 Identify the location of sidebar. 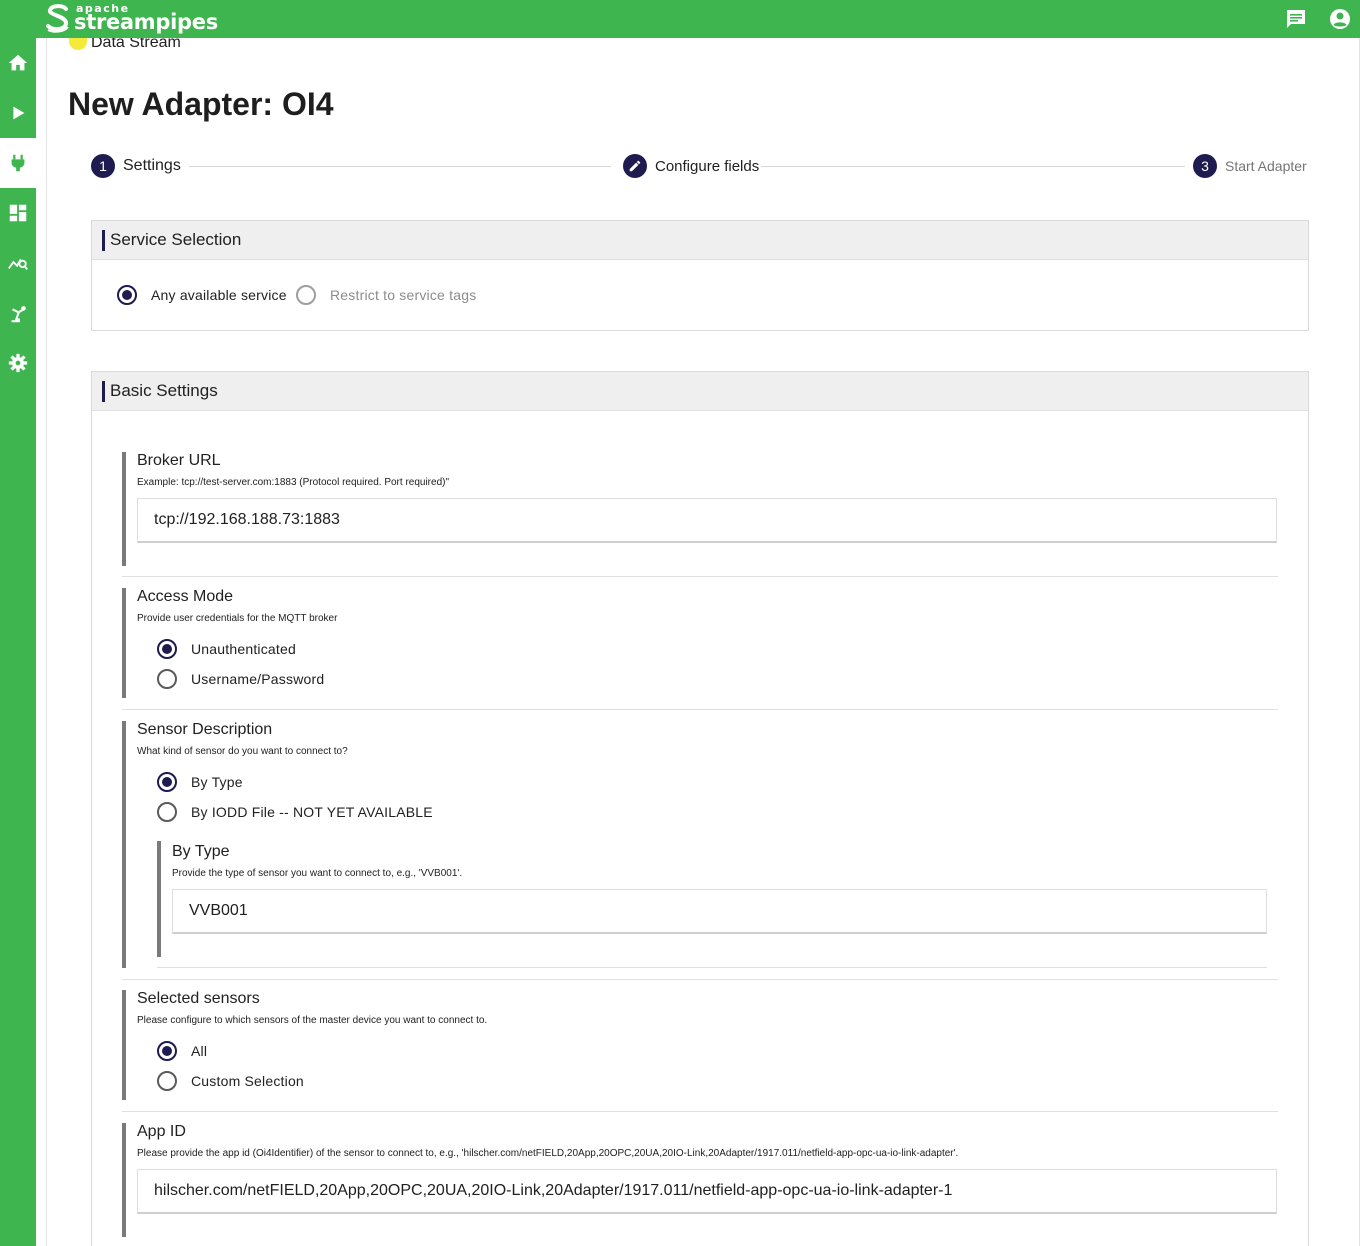
(18, 642).